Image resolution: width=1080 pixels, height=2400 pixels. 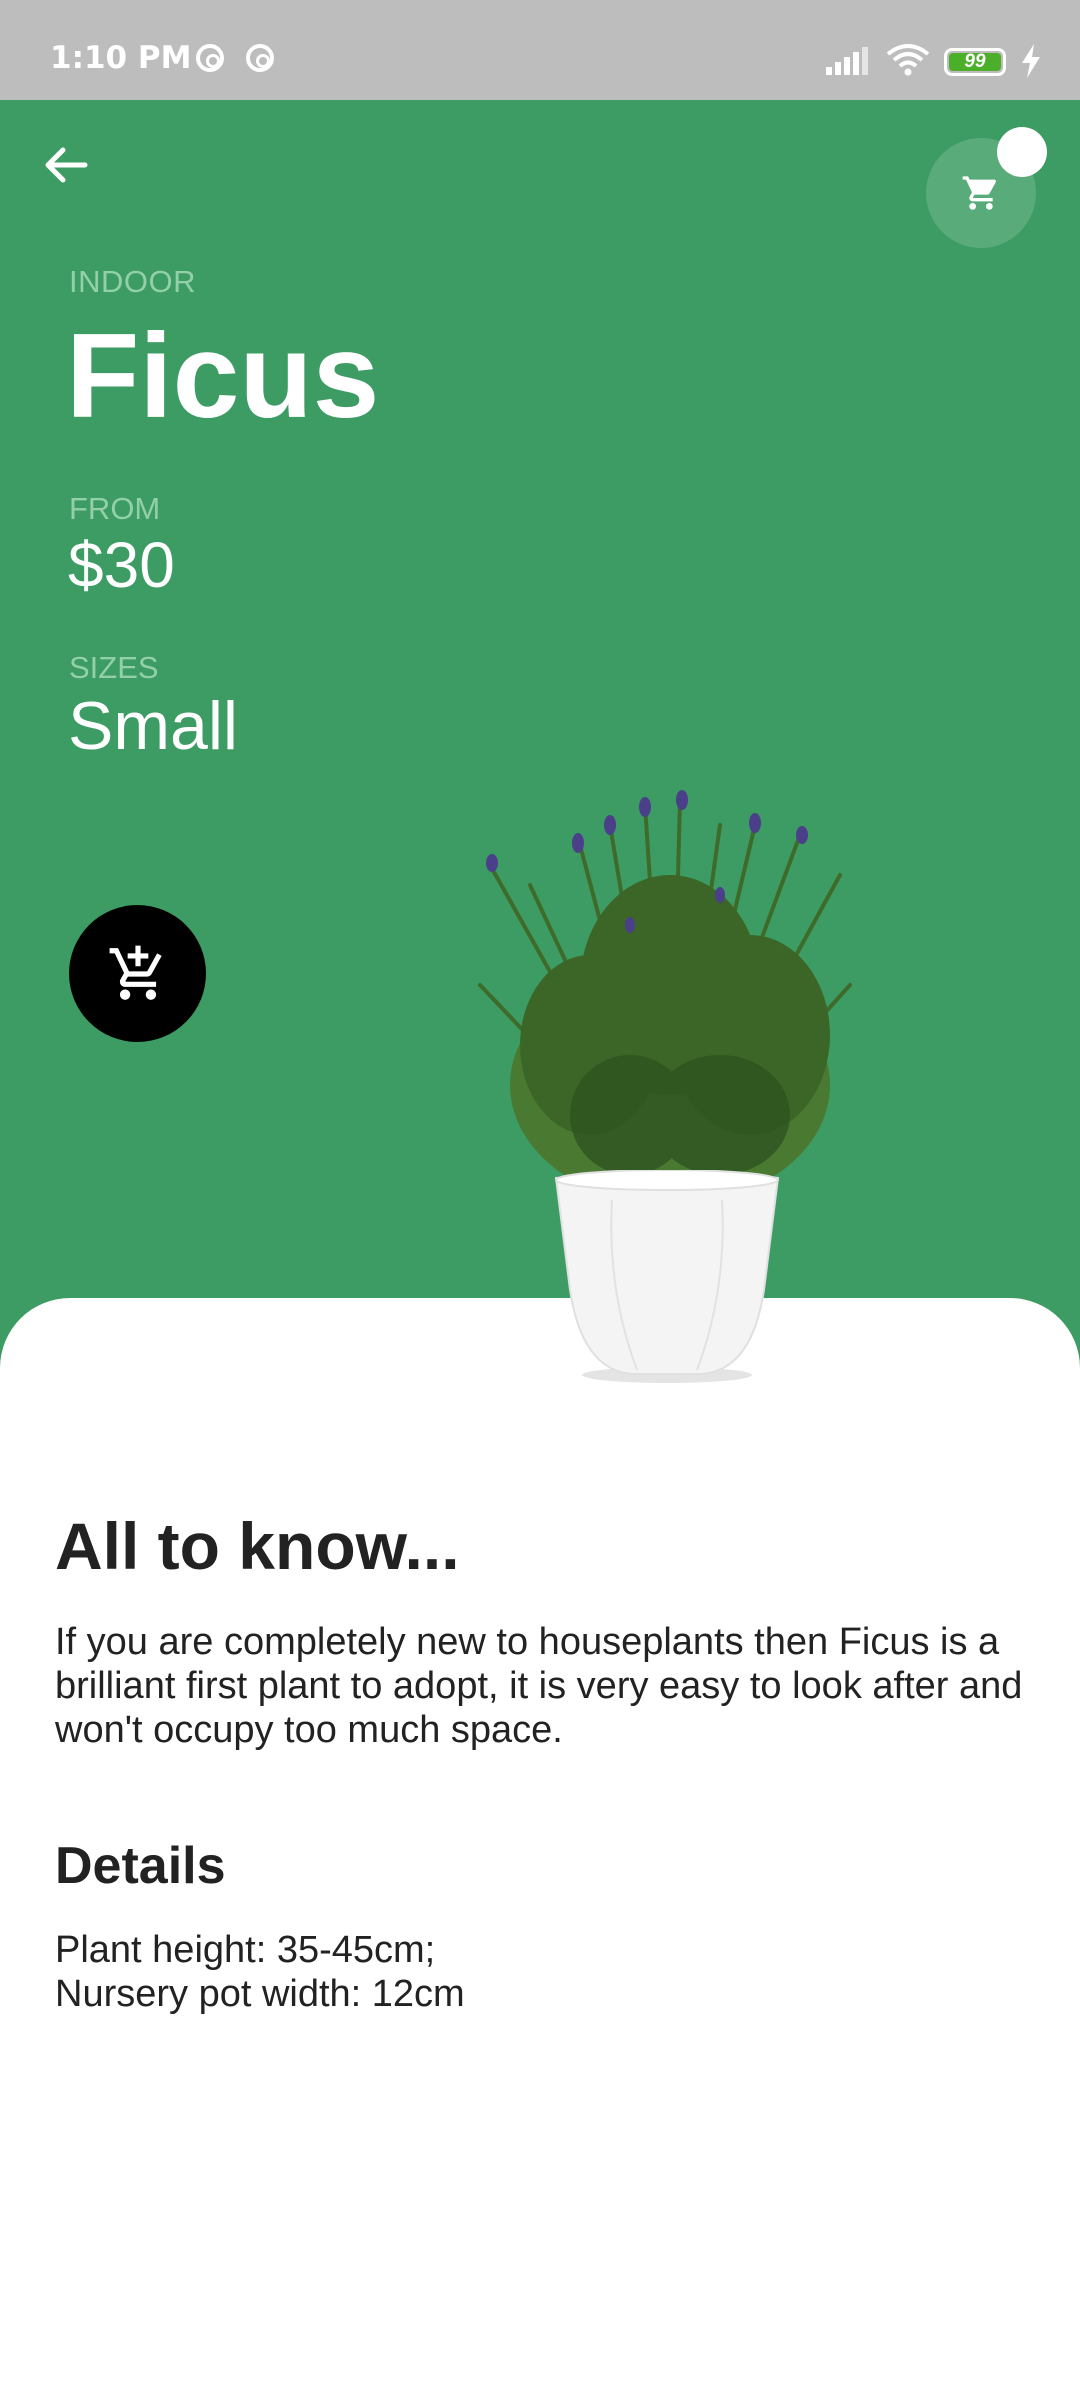 I want to click on status-time: 1:10 PM, so click(x=121, y=58).